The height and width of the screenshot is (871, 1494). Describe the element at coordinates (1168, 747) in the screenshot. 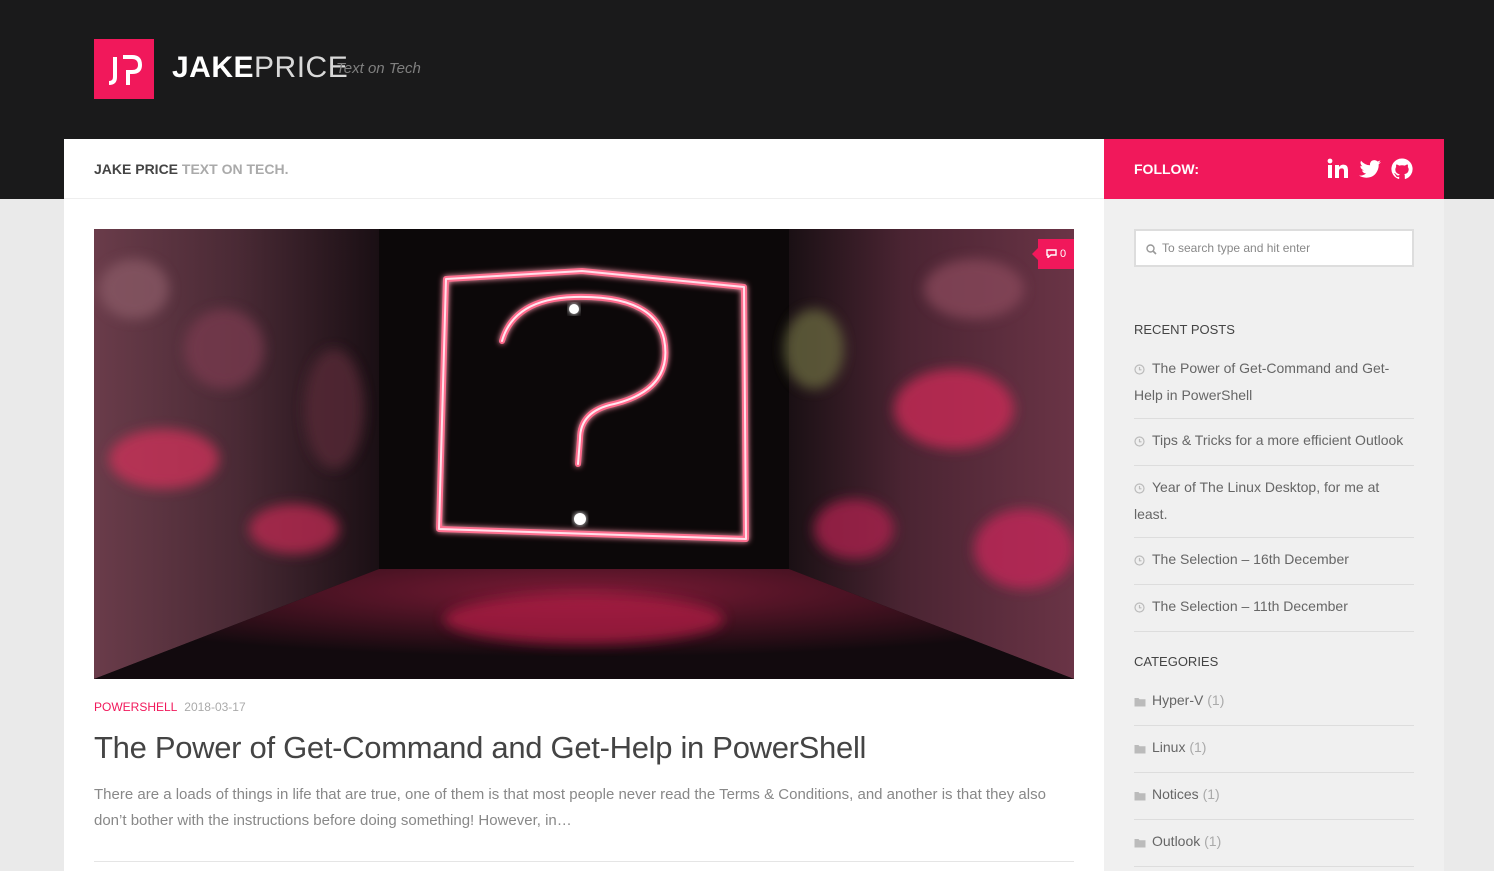

I see `category-link: Linux` at that location.